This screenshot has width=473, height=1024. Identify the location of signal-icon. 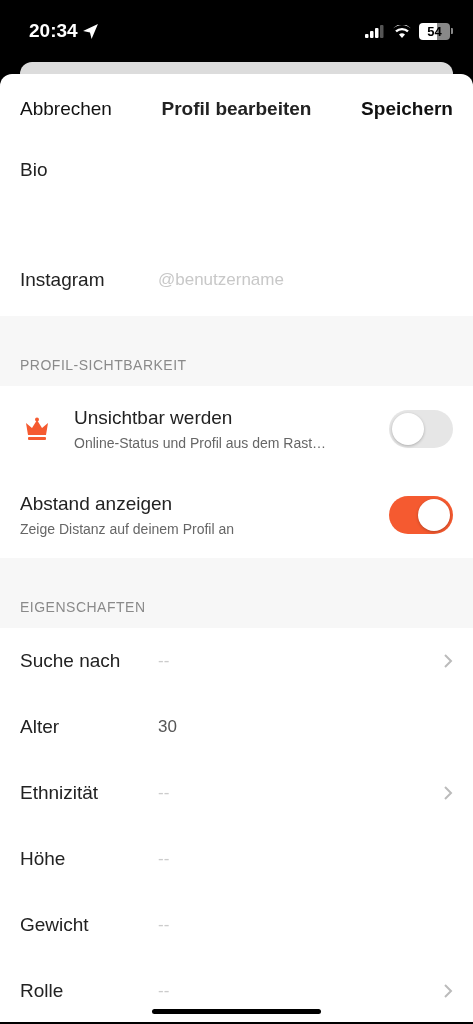
(375, 31).